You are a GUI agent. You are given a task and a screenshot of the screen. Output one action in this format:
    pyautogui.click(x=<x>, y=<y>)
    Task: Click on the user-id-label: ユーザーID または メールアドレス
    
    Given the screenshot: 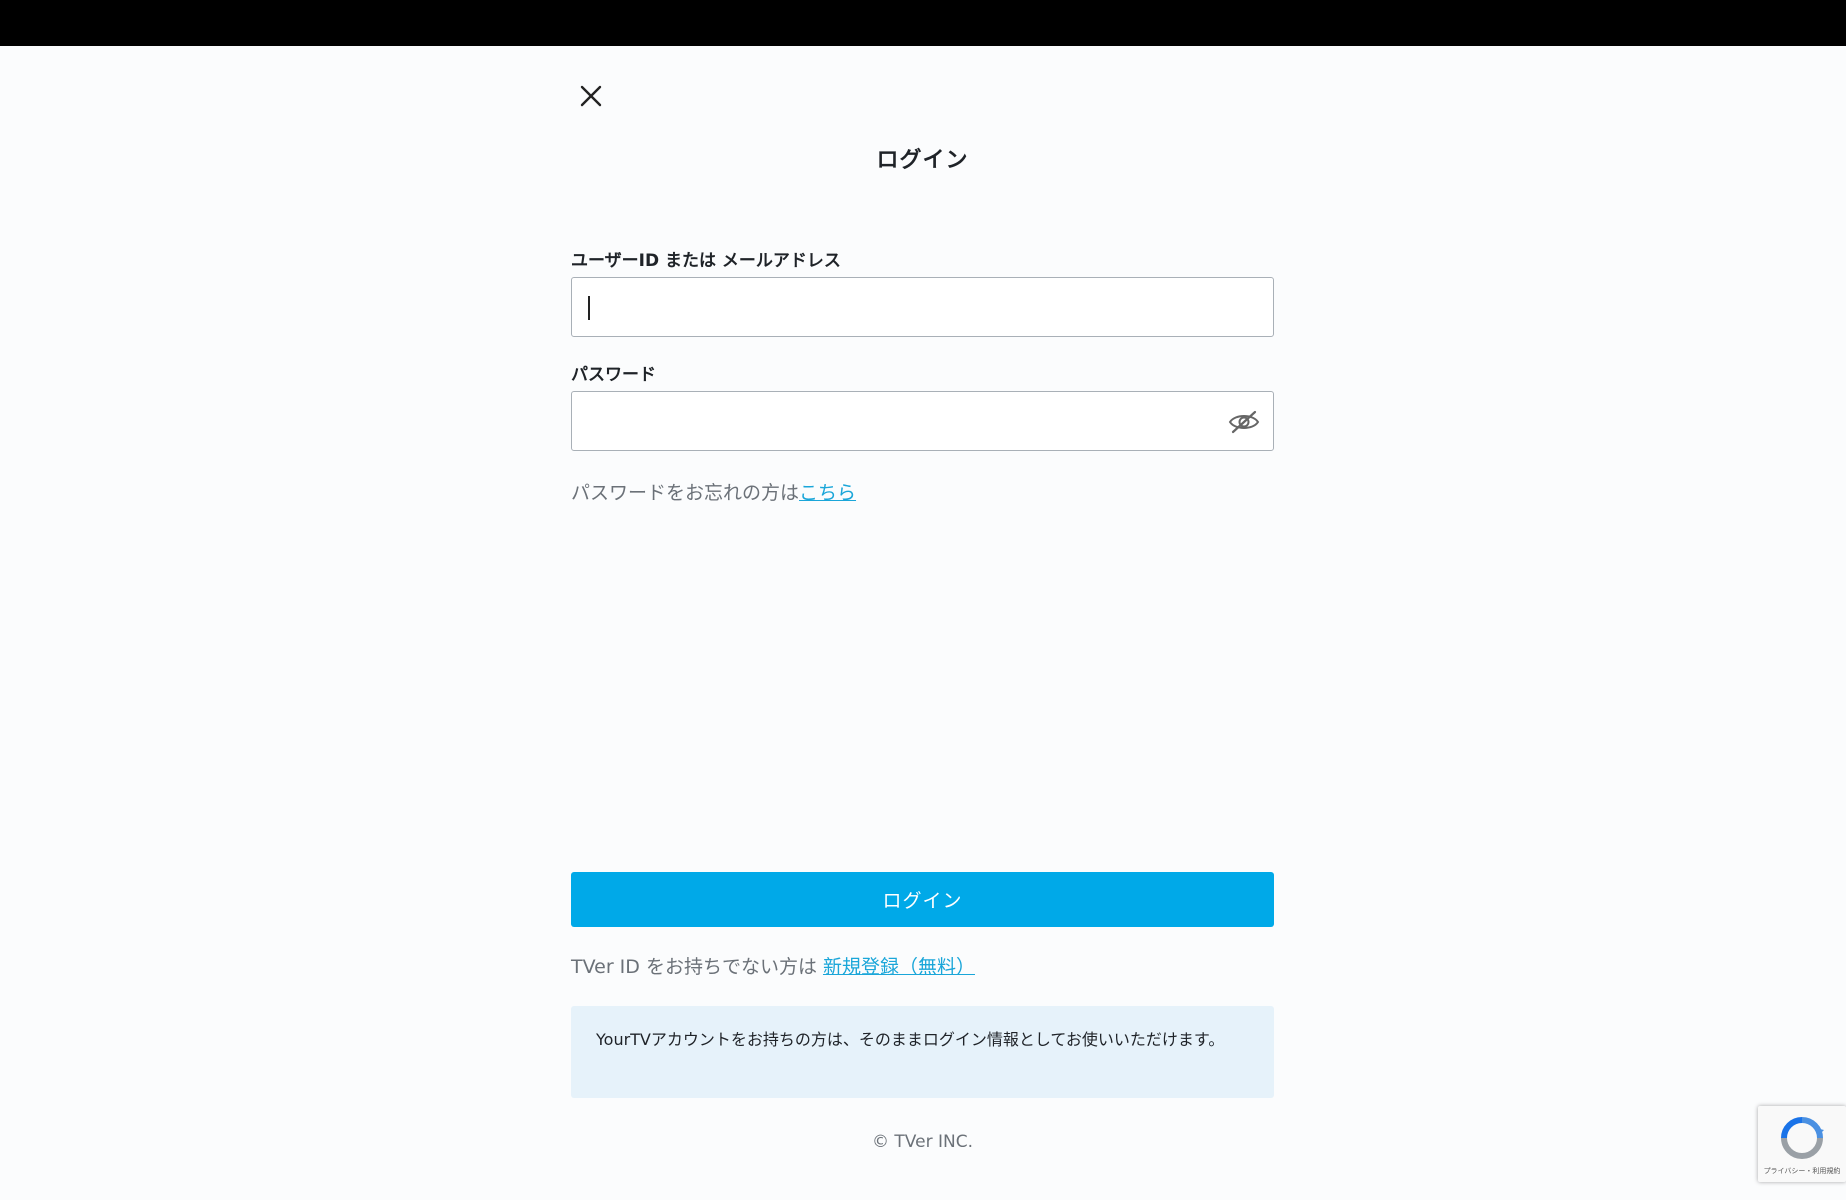 What is the action you would take?
    pyautogui.click(x=706, y=261)
    